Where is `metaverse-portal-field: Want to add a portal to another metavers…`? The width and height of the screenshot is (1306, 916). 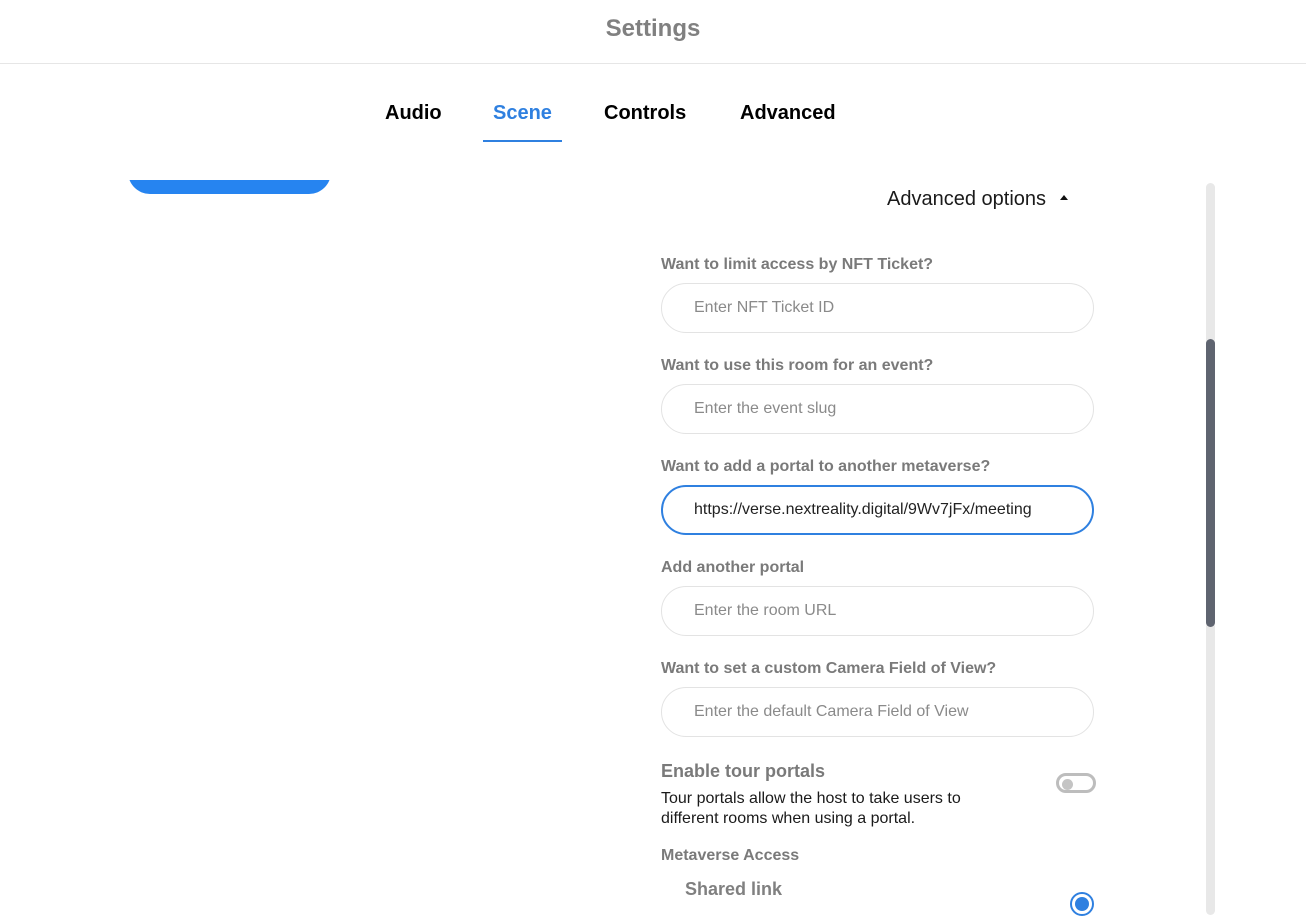
metaverse-portal-field: Want to add a portal to another metavers… is located at coordinates (878, 495).